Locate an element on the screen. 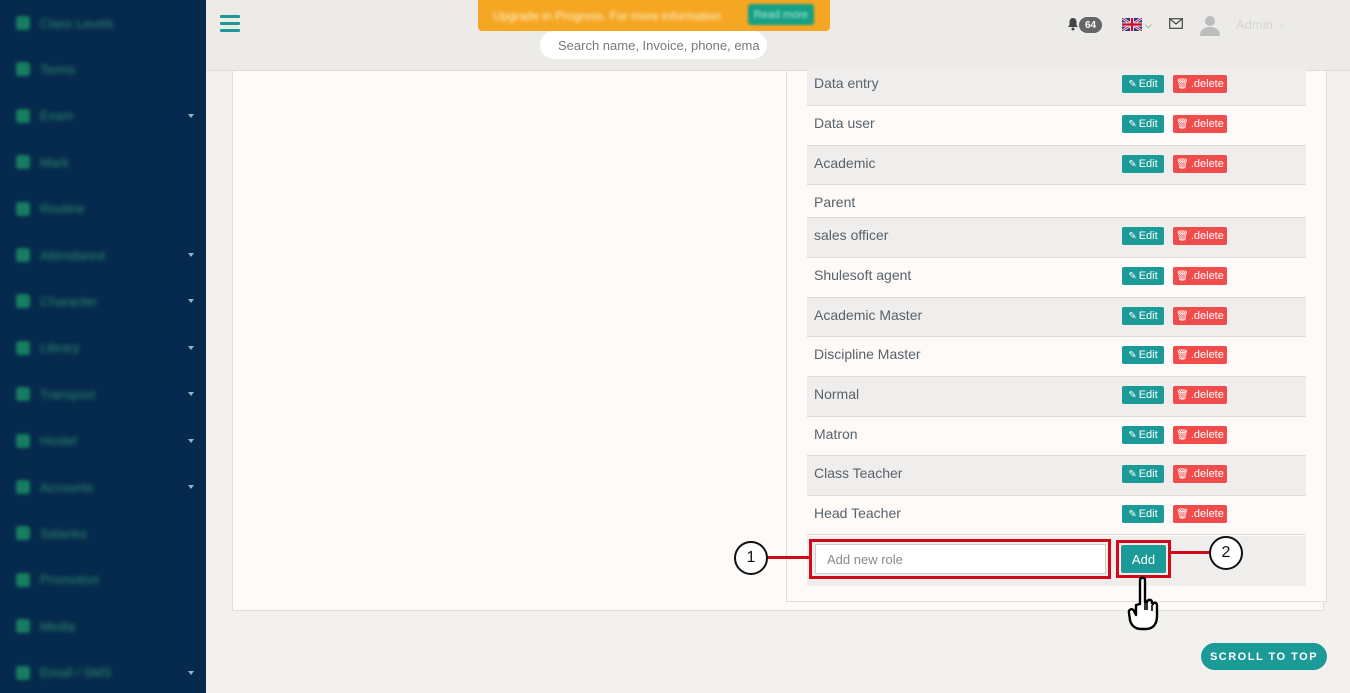 This screenshot has width=1350, height=693. wallet-icon is located at coordinates (23, 533).